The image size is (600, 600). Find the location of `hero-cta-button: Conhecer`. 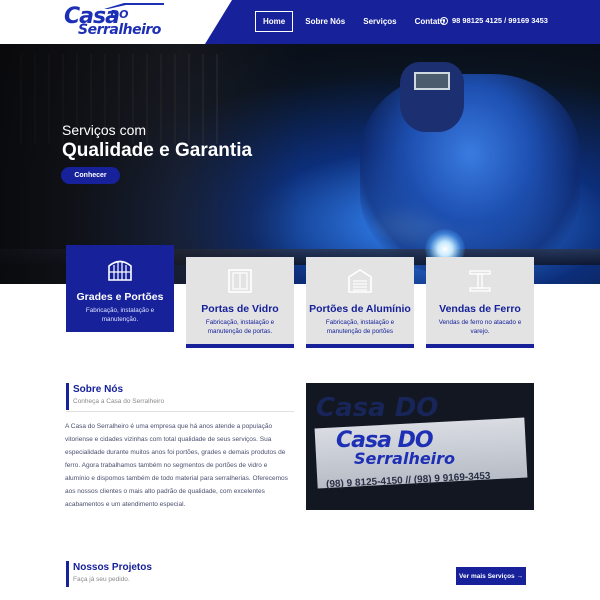

hero-cta-button: Conhecer is located at coordinates (90, 175).